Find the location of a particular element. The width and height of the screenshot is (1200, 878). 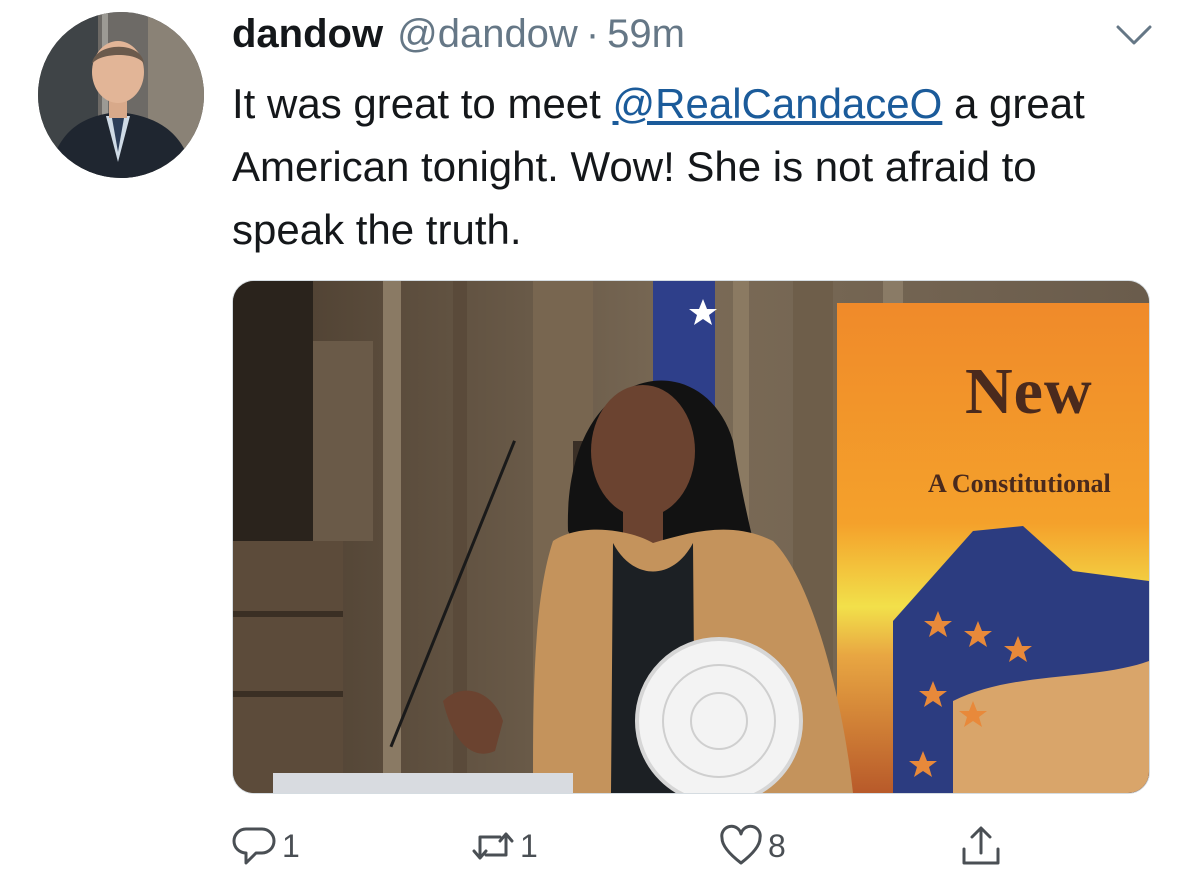

mention-link: @RealCandaceO is located at coordinates (778, 103).